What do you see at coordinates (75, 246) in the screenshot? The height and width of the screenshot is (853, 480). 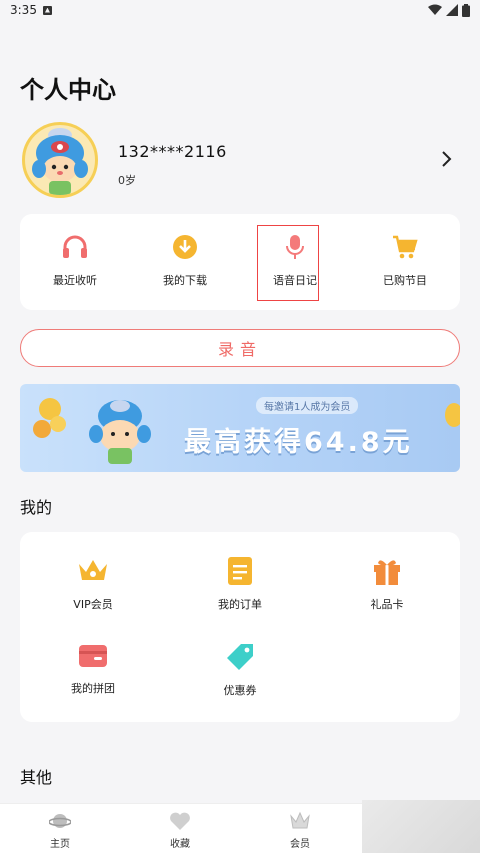 I see `headphones-icon` at bounding box center [75, 246].